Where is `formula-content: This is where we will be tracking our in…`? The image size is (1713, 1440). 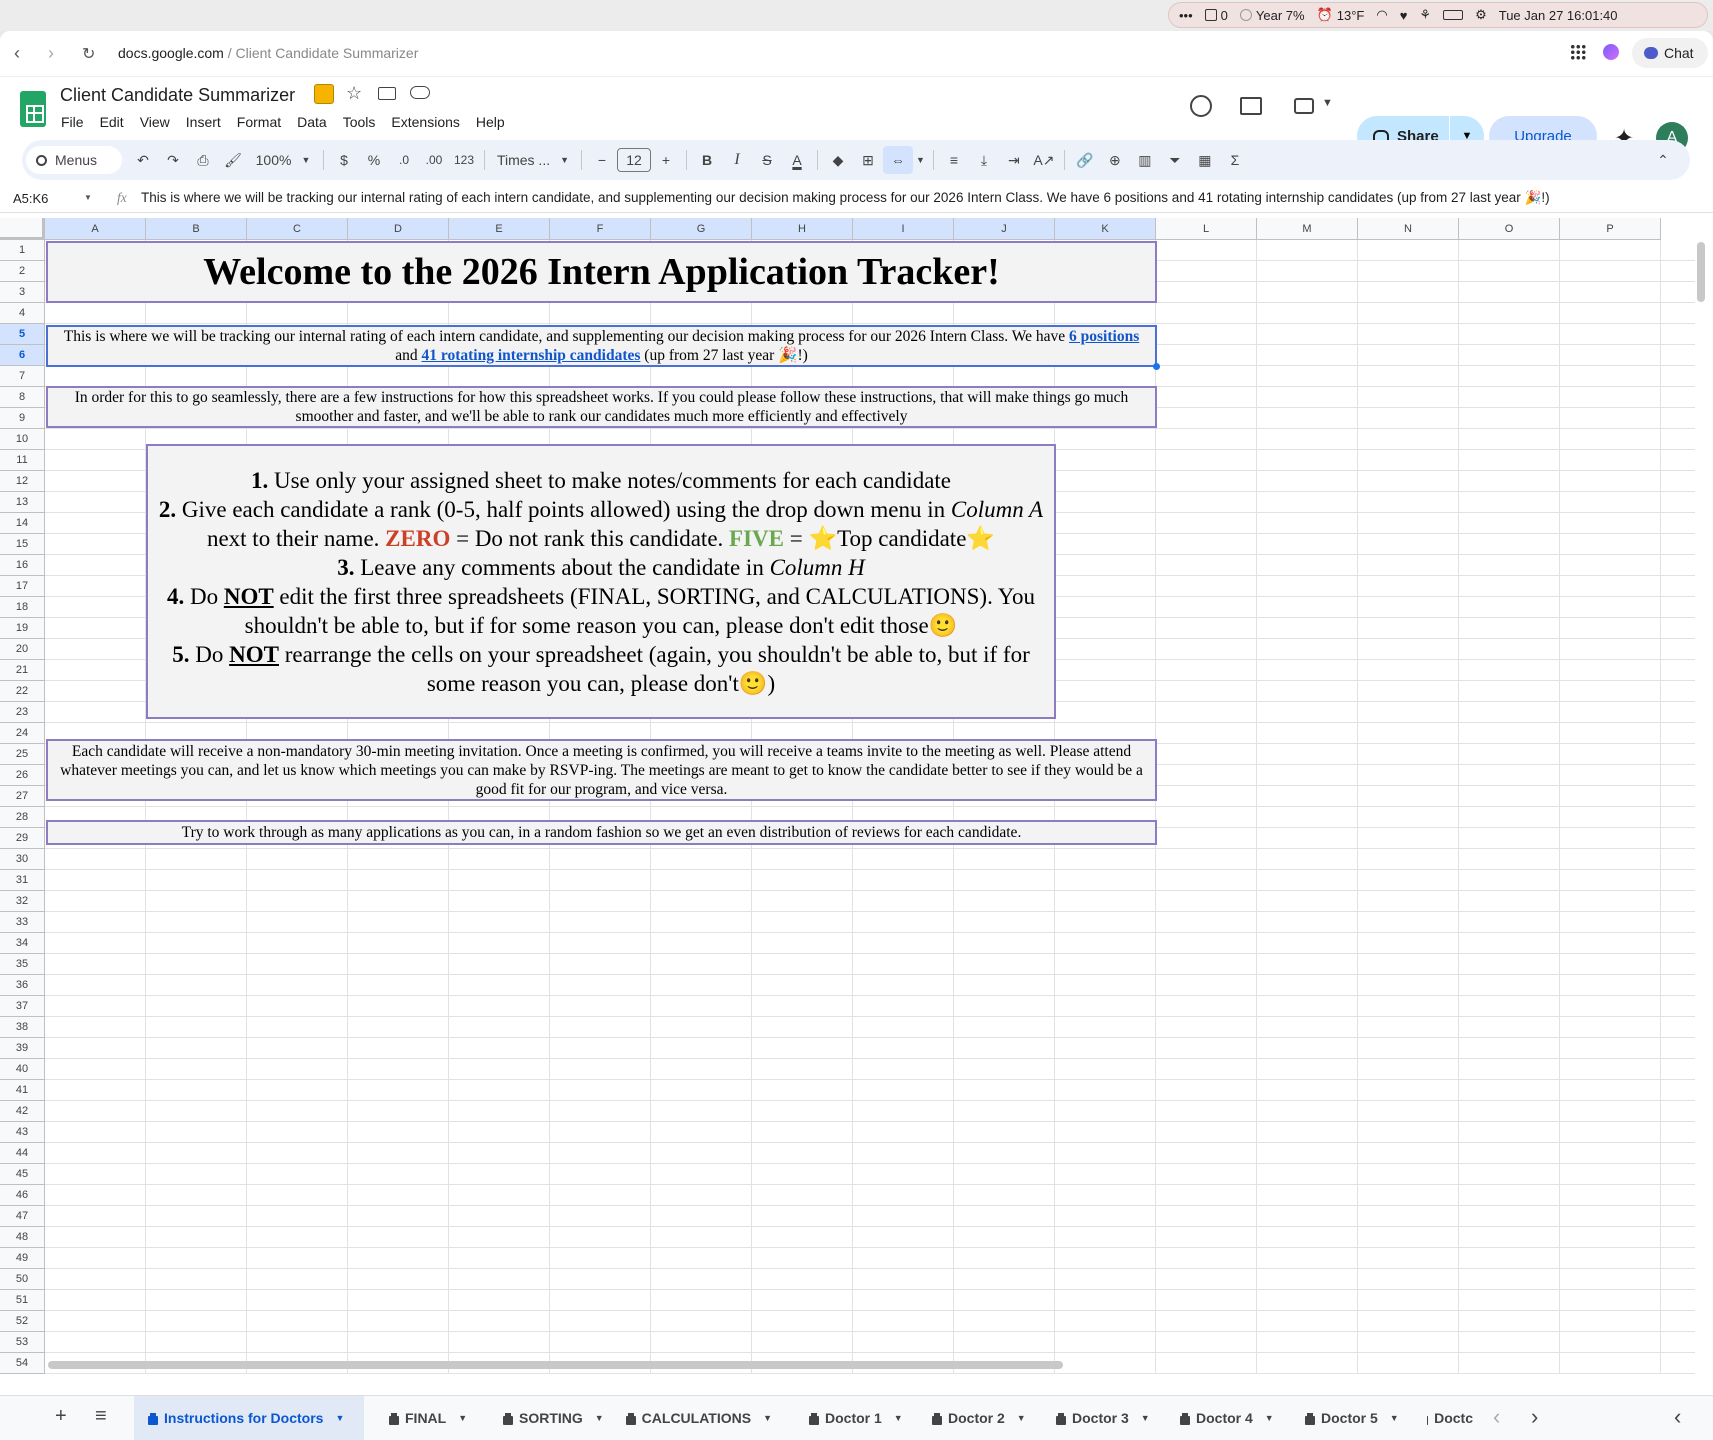 formula-content: This is where we will be tracking our in… is located at coordinates (845, 198).